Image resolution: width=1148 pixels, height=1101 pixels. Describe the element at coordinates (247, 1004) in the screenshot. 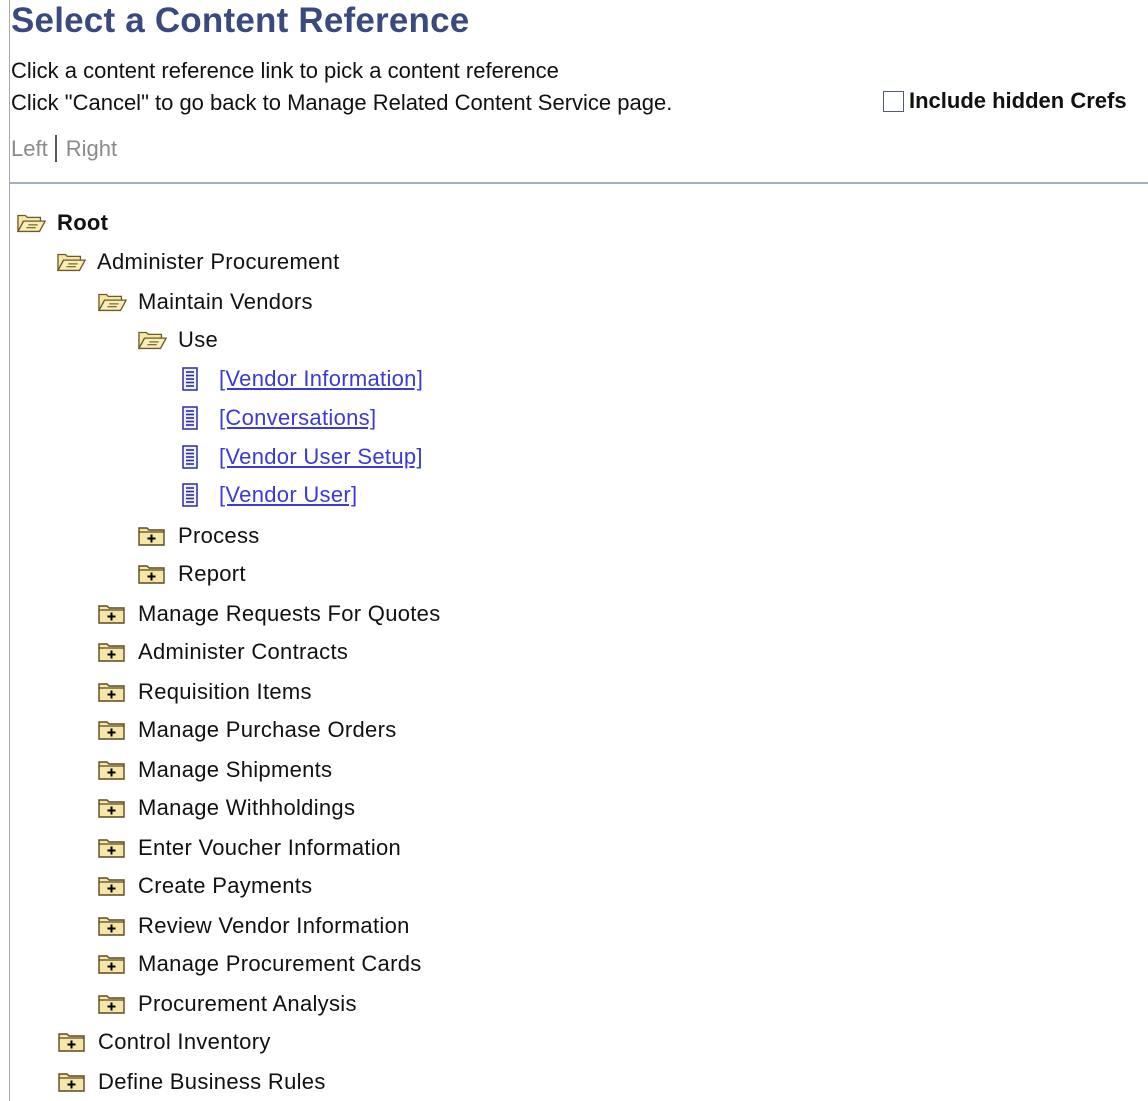

I see `tree-node-label: Procurement Analysis` at that location.